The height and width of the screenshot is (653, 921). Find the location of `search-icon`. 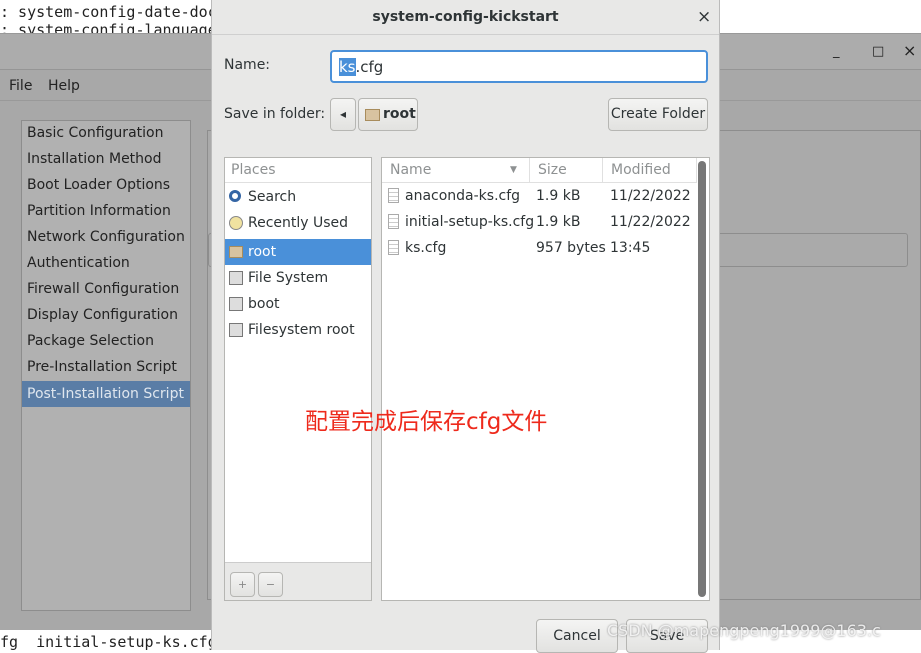

search-icon is located at coordinates (235, 196).